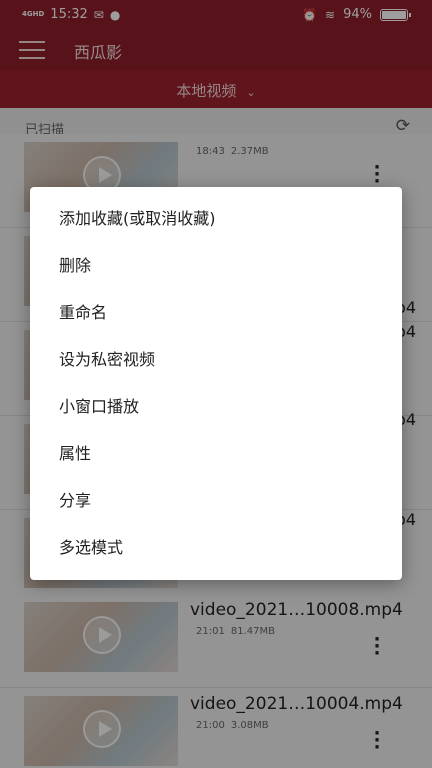 The height and width of the screenshot is (768, 432). I want to click on menu-item-share: 分享, so click(216, 500).